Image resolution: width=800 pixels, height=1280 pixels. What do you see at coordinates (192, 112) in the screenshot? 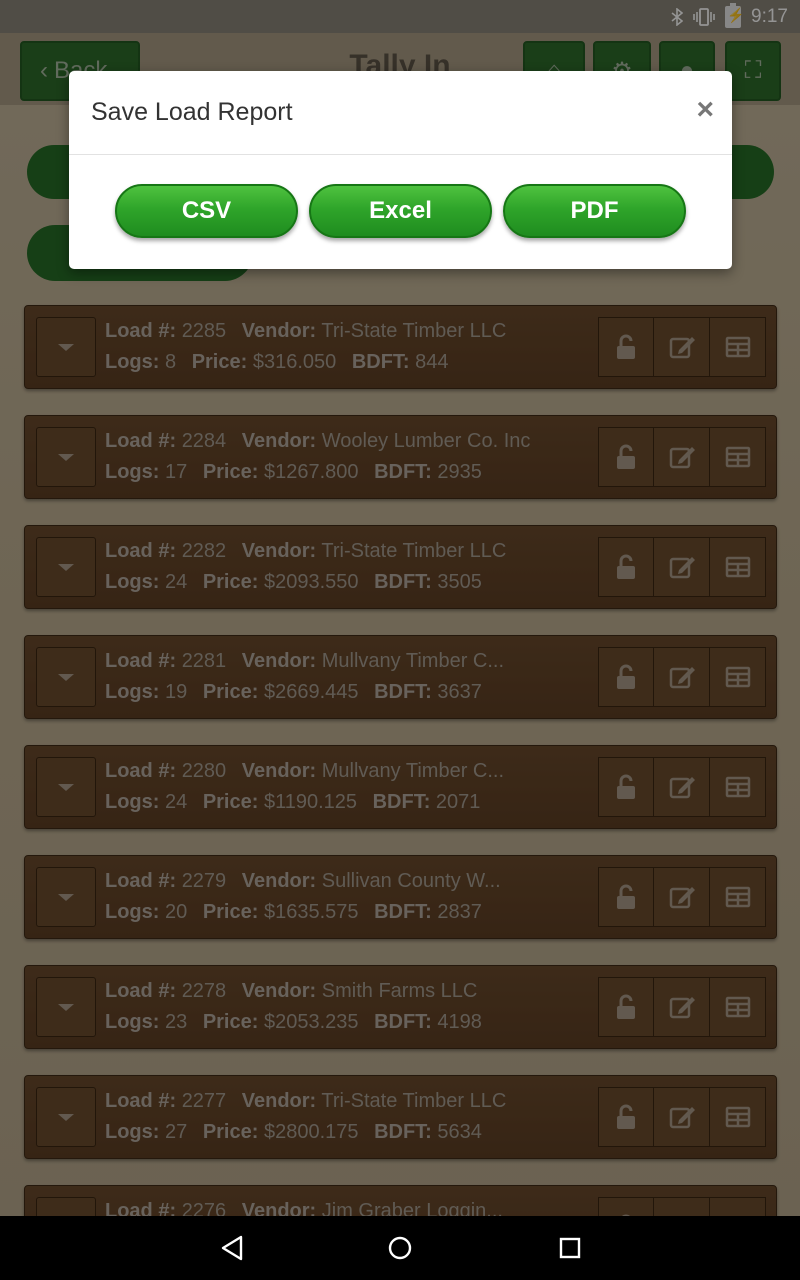
I see `dialog-title: Save Load Report` at bounding box center [192, 112].